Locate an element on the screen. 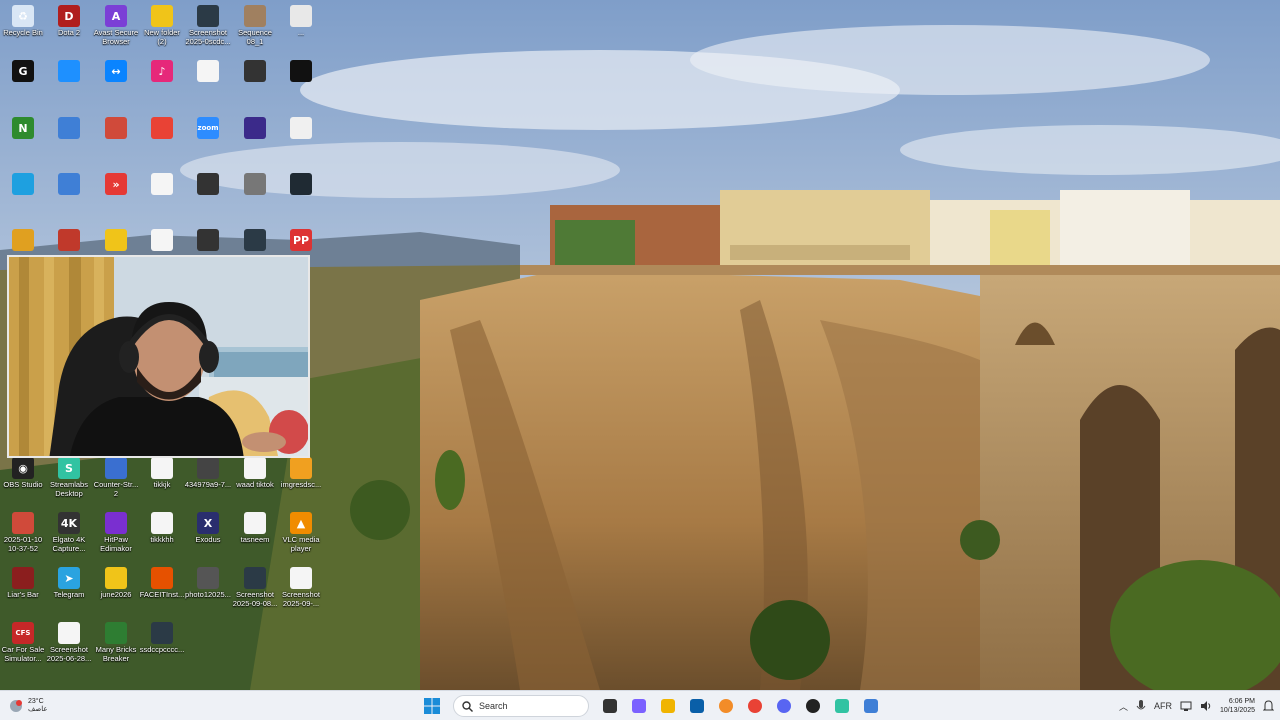  teamviewer-icon: ↔ is located at coordinates (116, 71).